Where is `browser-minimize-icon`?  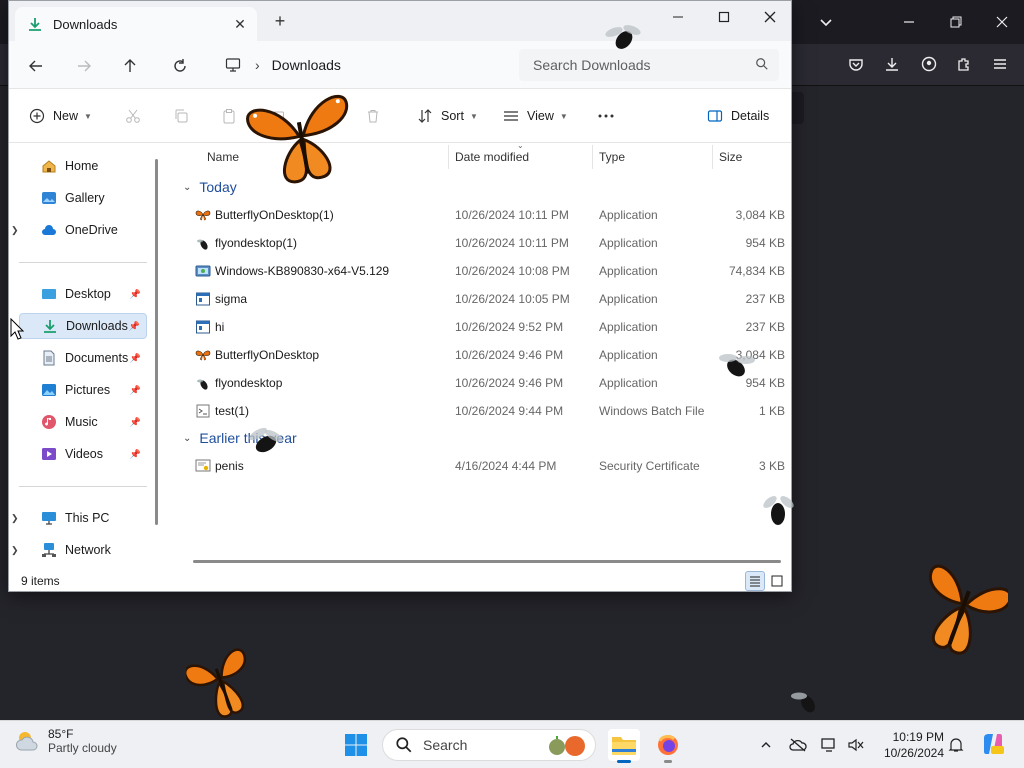
browser-minimize-icon is located at coordinates (909, 22).